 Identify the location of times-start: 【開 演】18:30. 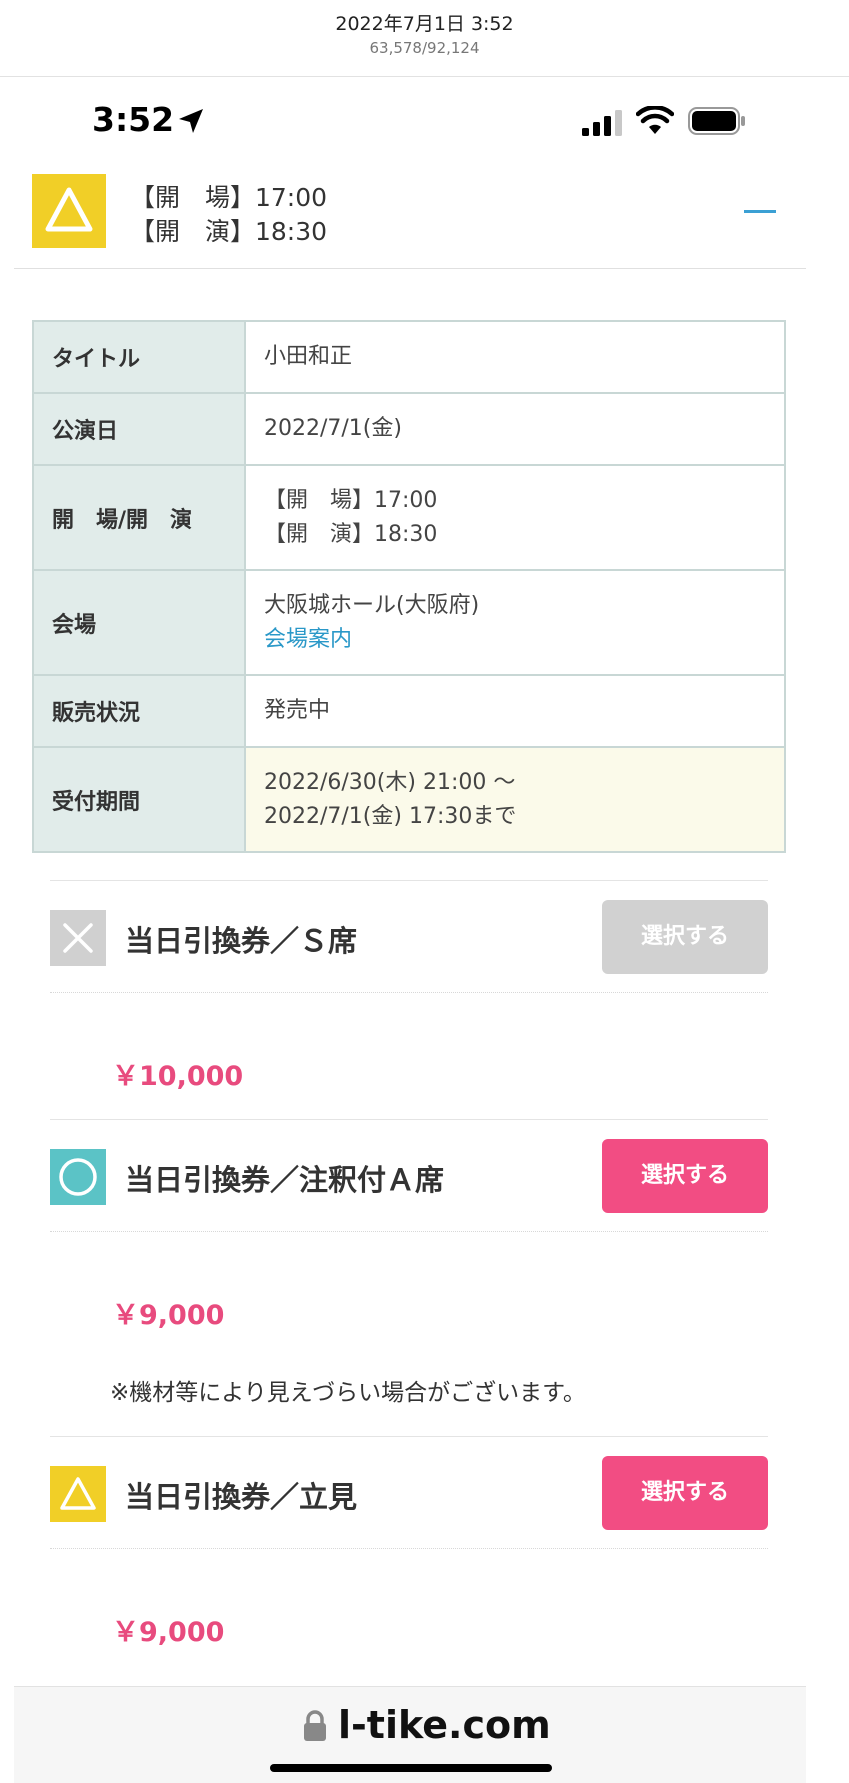
(351, 534).